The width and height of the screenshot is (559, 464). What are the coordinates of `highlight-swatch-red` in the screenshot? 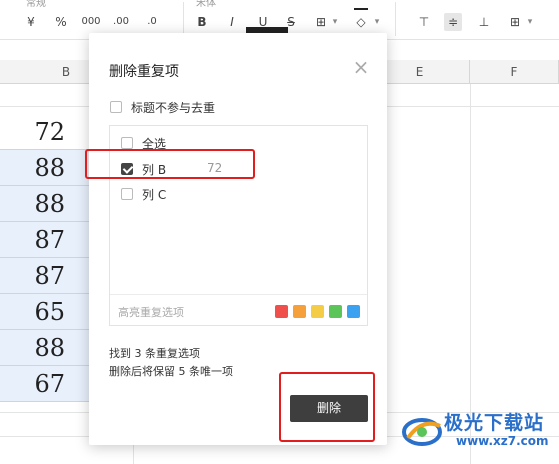 It's located at (281, 311).